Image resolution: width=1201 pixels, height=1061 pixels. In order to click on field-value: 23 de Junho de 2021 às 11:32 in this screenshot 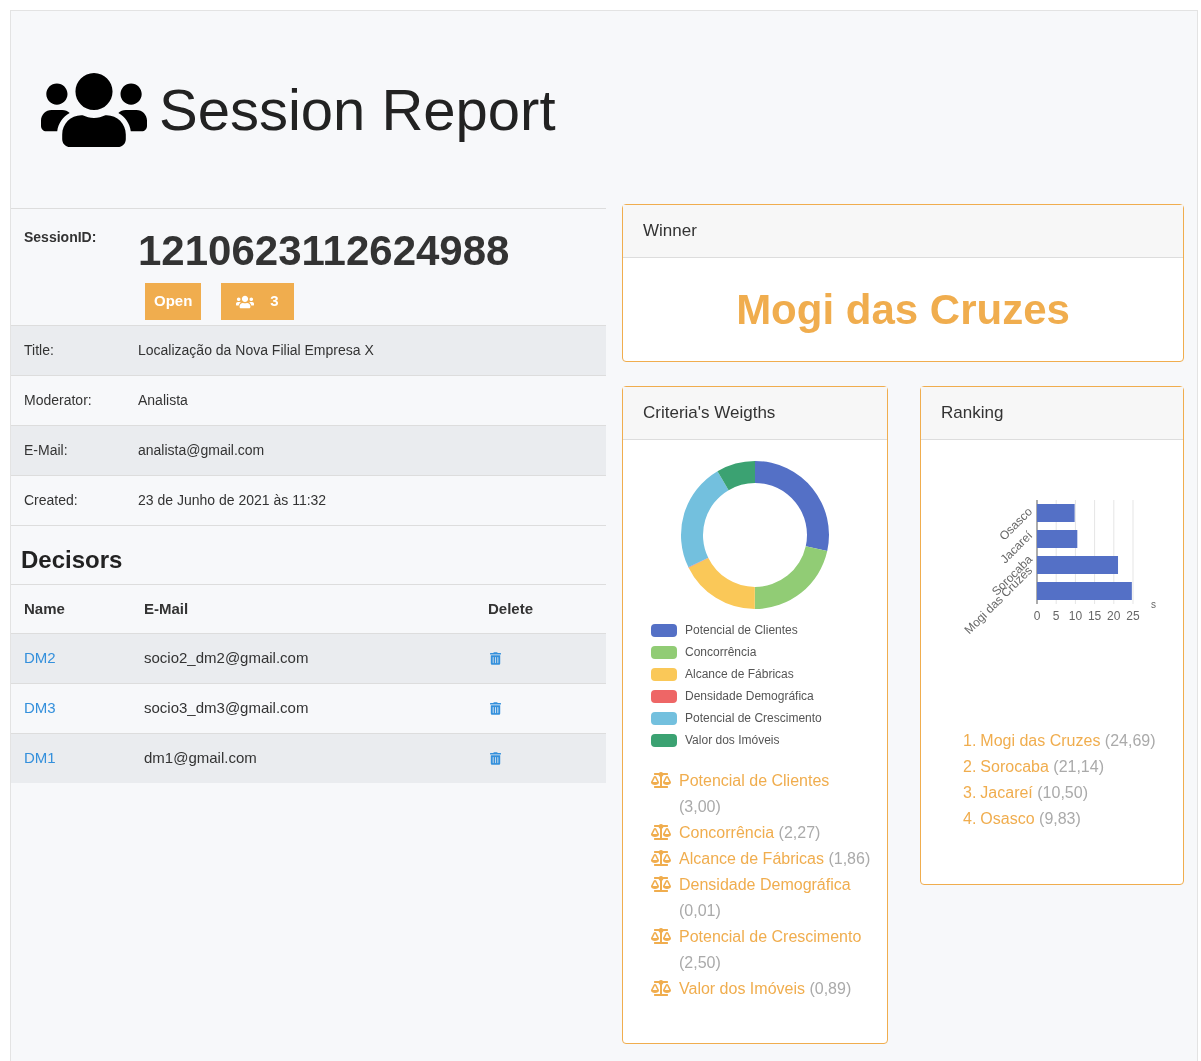, I will do `click(232, 500)`.